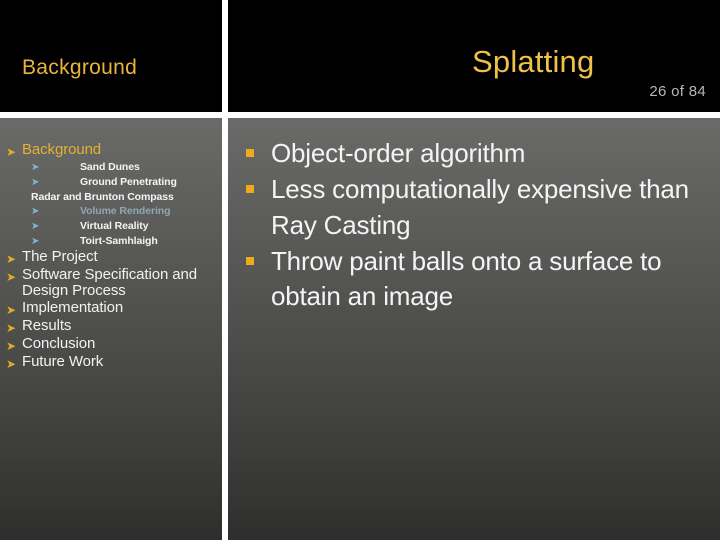 The height and width of the screenshot is (540, 720). I want to click on sidebar-item-conclusion: ➤ Conclusion, so click(111, 343).